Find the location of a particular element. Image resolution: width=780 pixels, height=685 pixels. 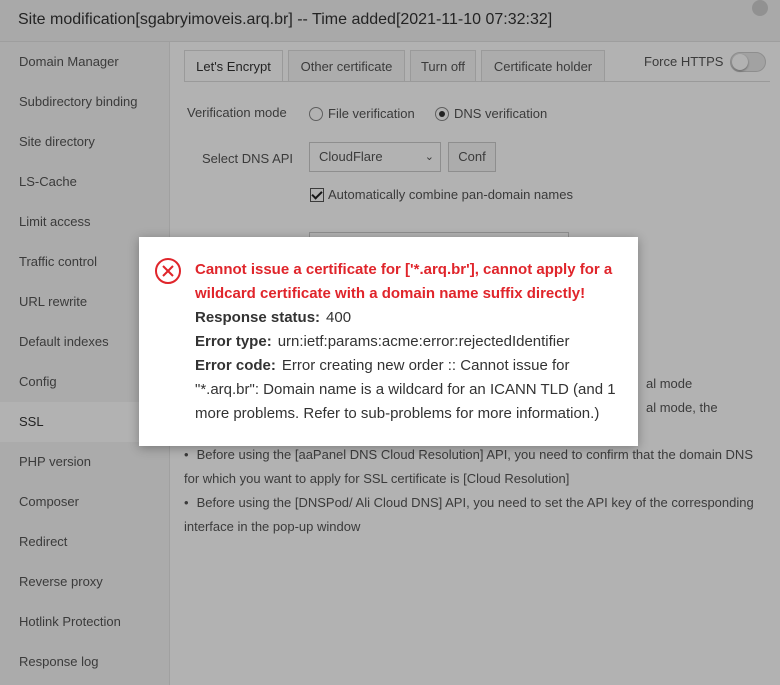

response-status-label: Response status: is located at coordinates (258, 317).